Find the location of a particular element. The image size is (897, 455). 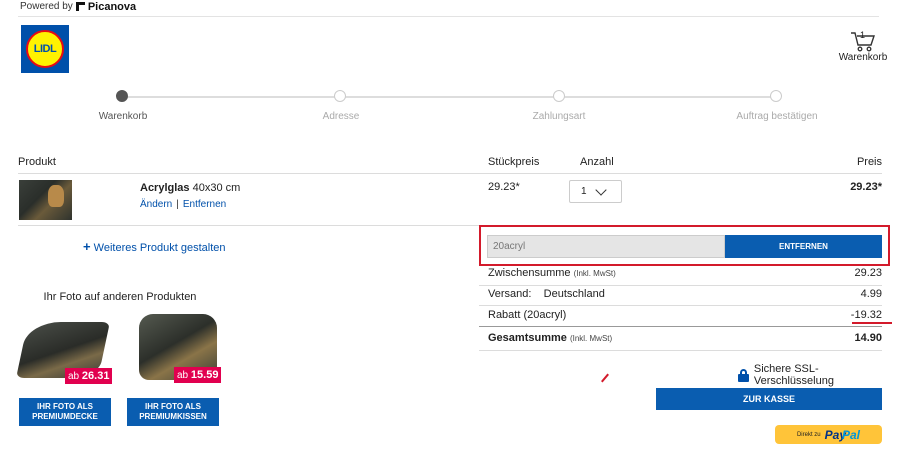

plus-icon: + is located at coordinates (87, 246).